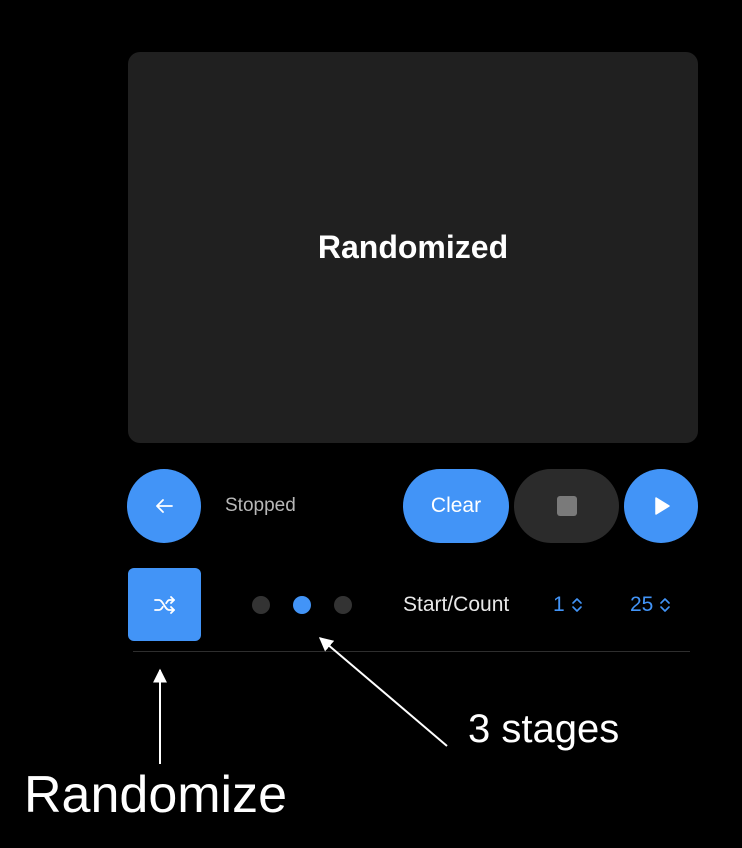 This screenshot has width=742, height=848. I want to click on randomize-annotation: Randomize, so click(156, 795).